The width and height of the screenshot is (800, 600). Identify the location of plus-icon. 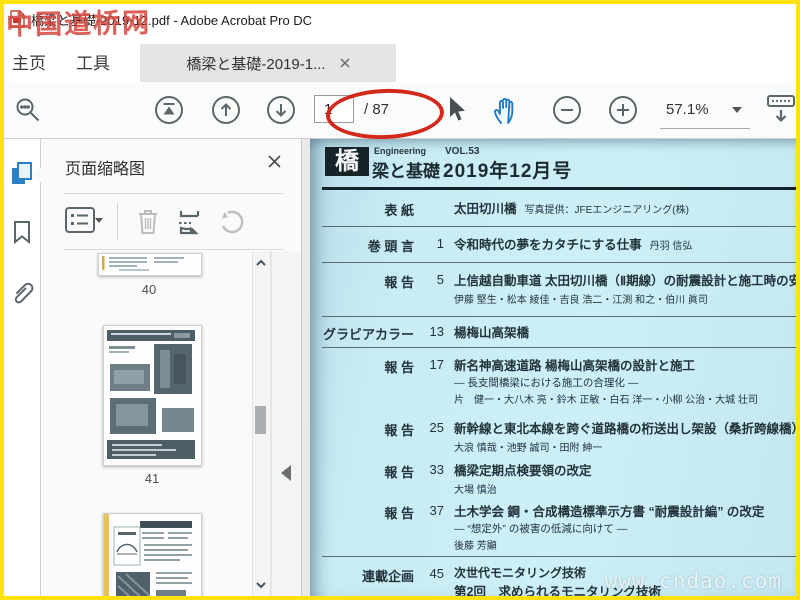
(623, 110).